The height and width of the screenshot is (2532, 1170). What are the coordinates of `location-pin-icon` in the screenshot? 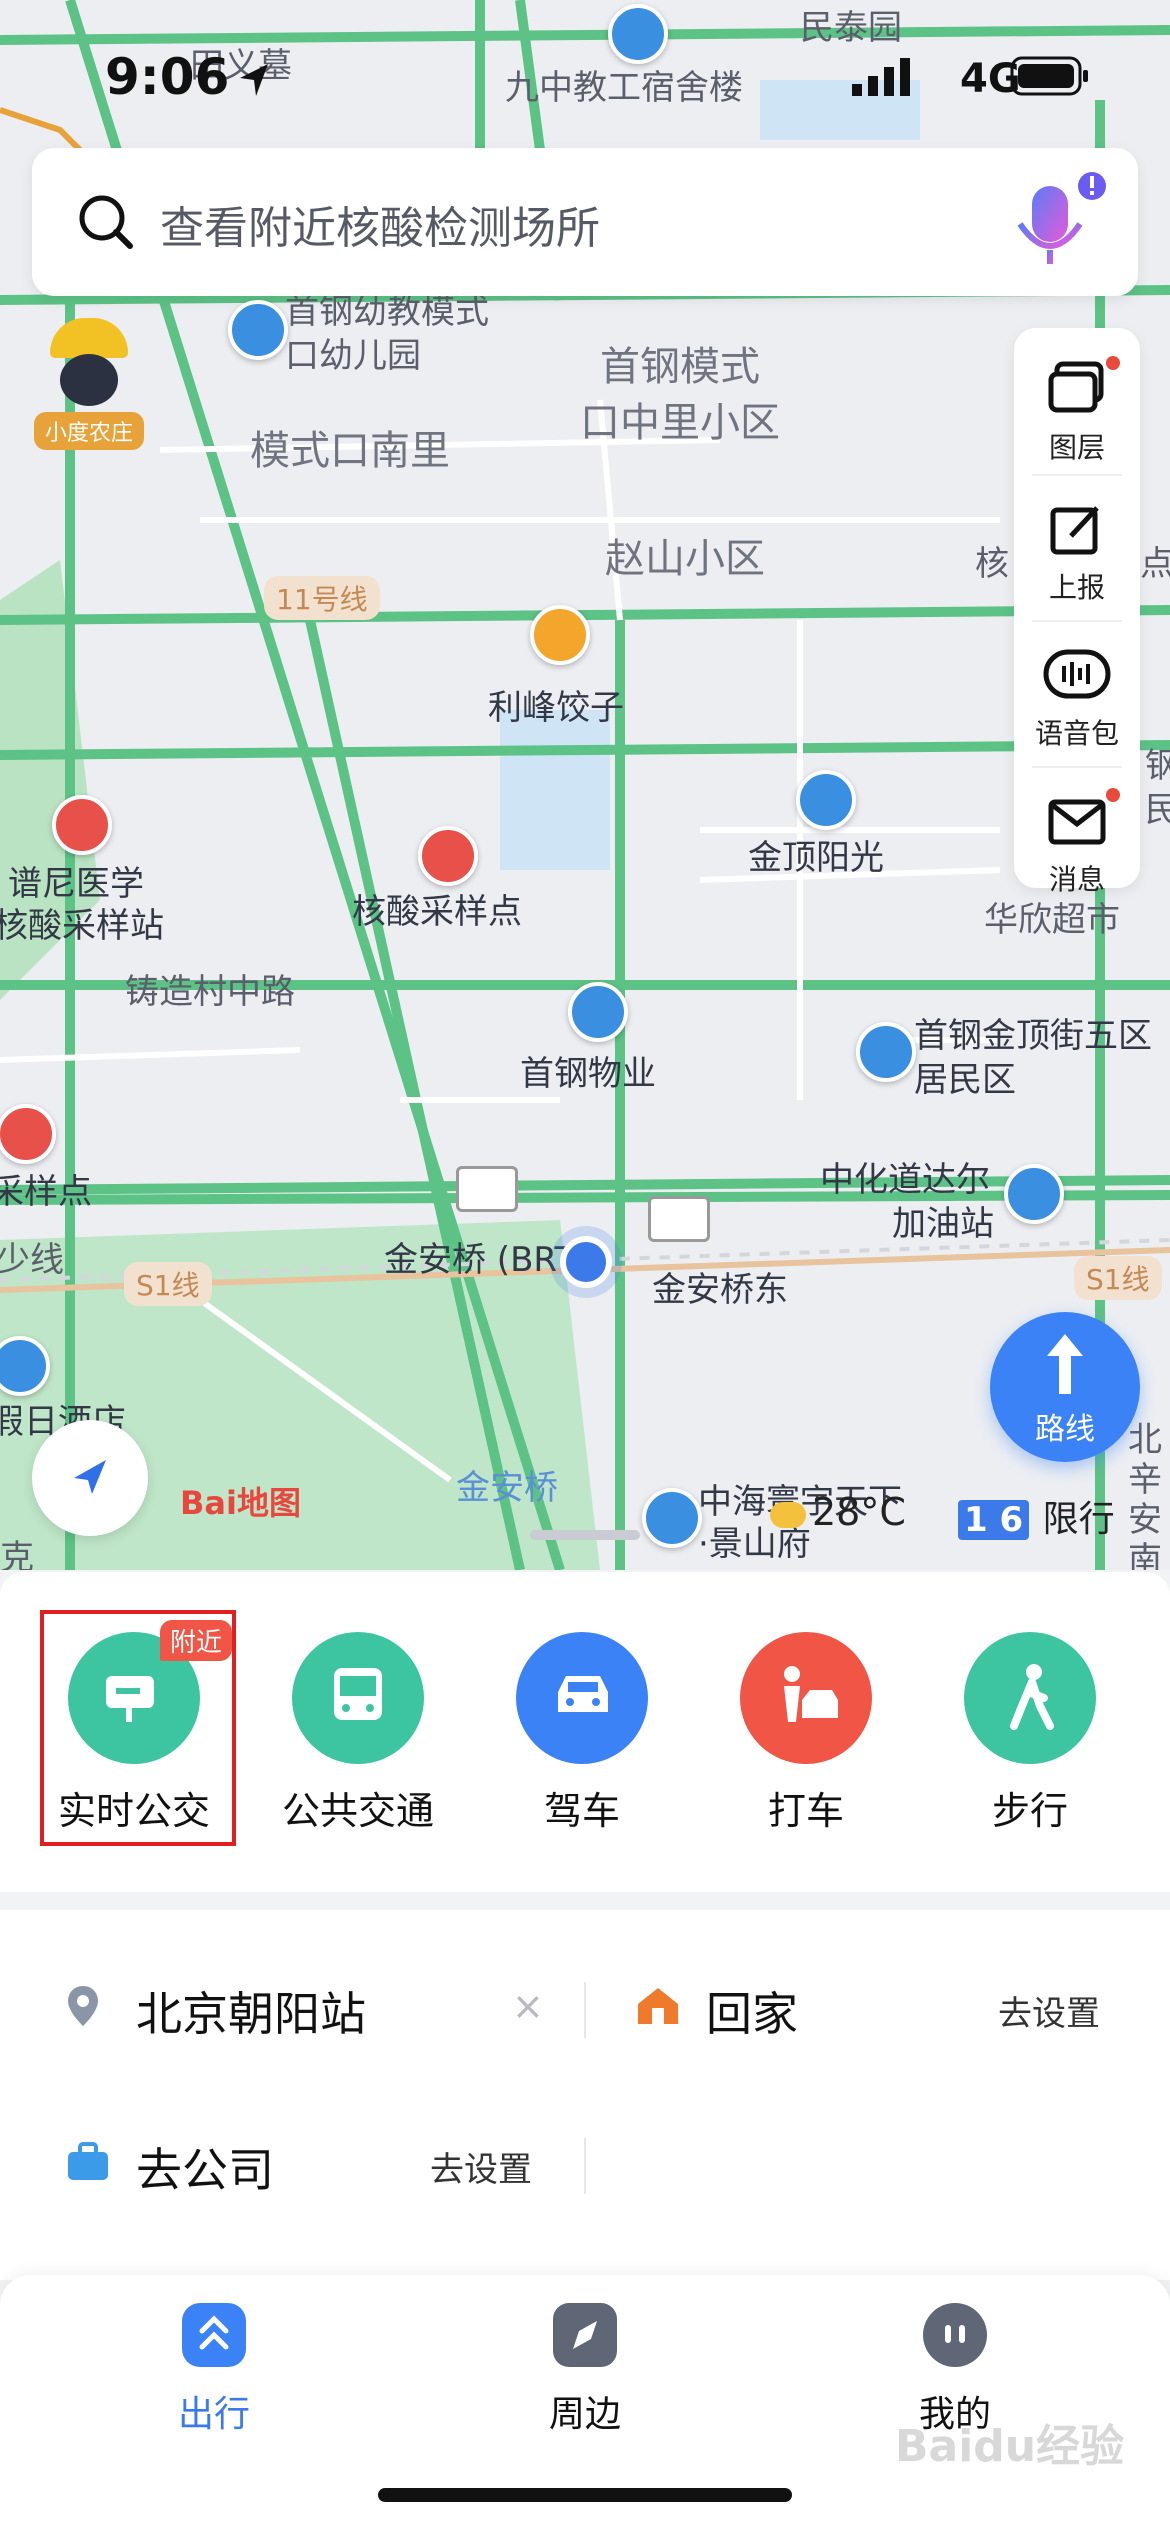 It's located at (83, 2006).